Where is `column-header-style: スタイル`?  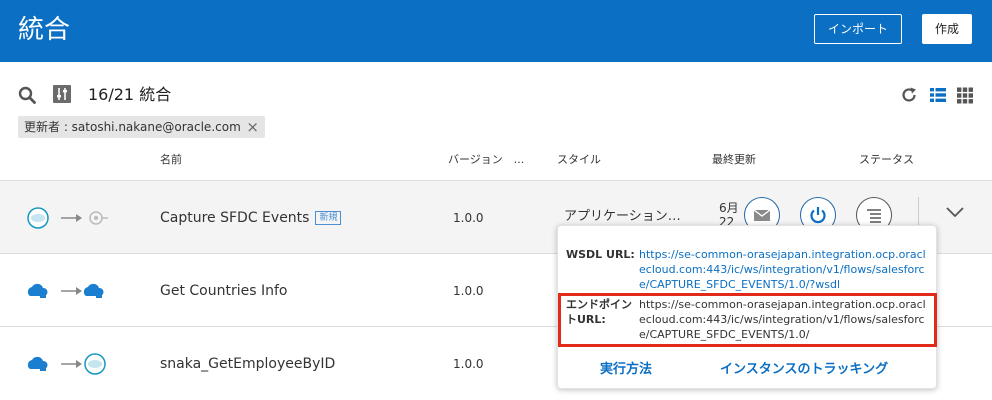 column-header-style: スタイル is located at coordinates (579, 160).